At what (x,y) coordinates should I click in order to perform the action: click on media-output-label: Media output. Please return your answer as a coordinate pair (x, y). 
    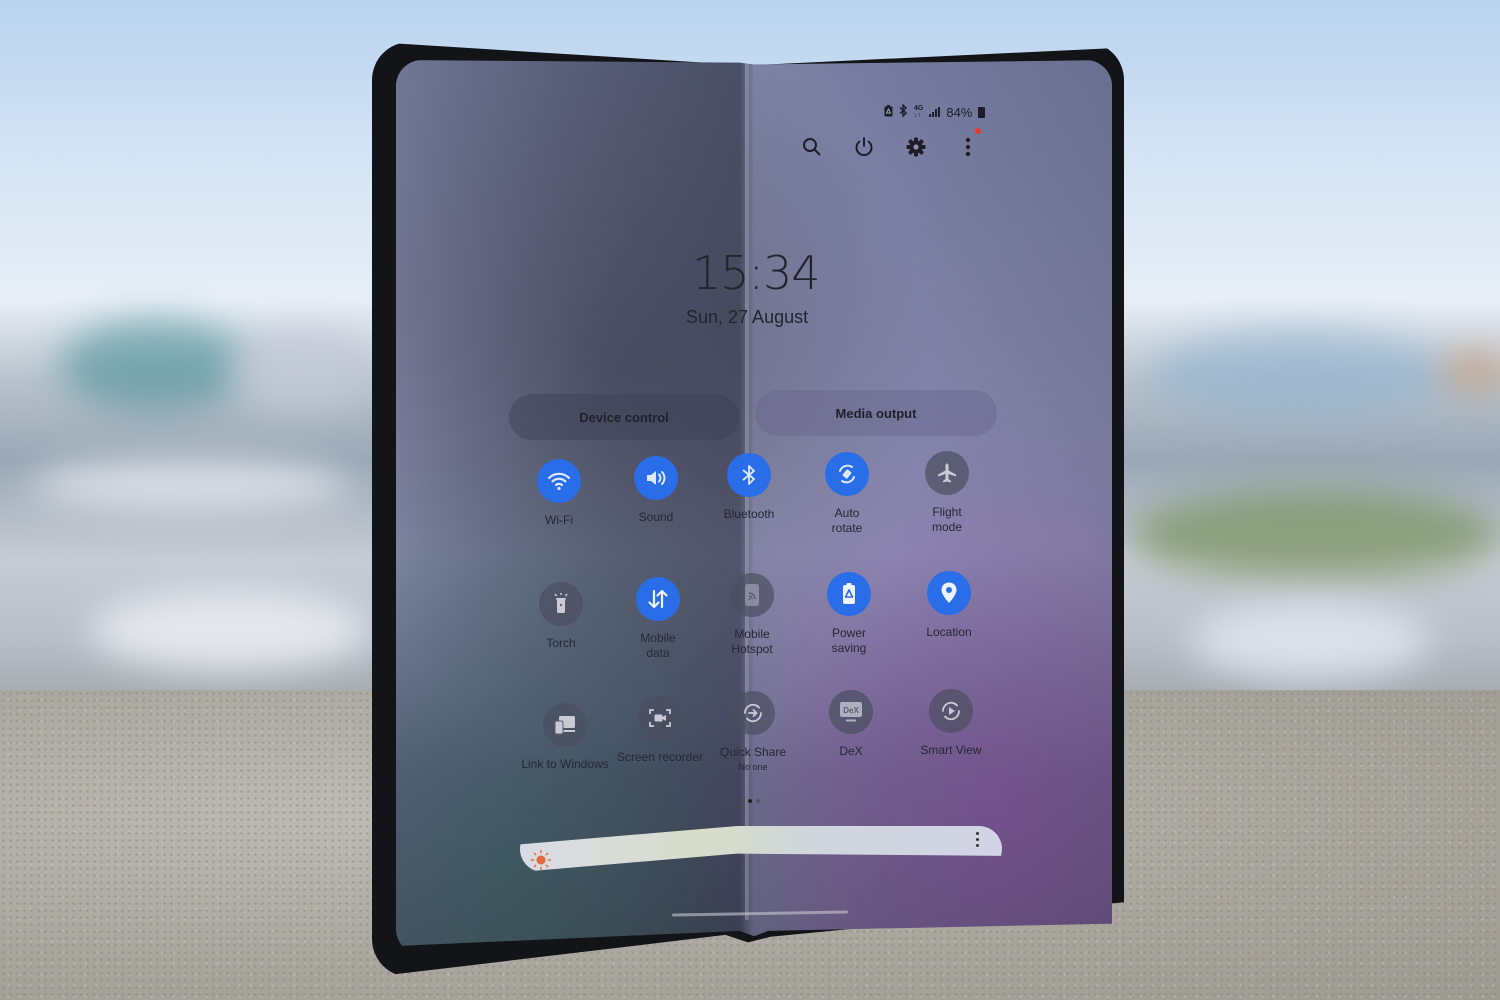
    Looking at the image, I should click on (876, 413).